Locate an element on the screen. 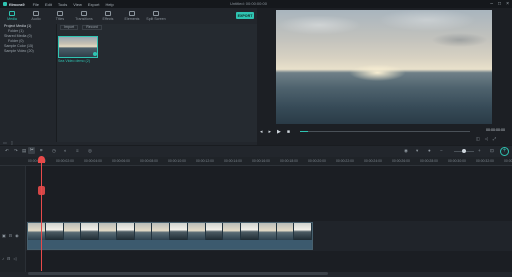  redo-icon: ↷ is located at coordinates (16, 151).